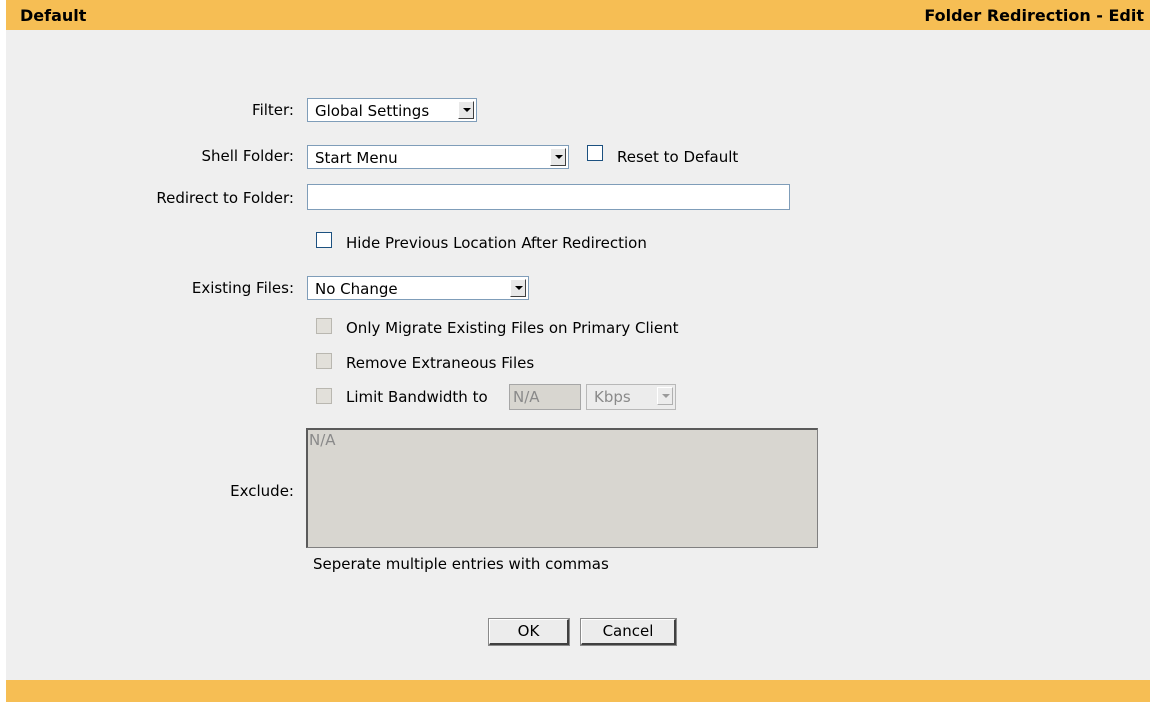 Image resolution: width=1150 pixels, height=702 pixels. What do you see at coordinates (562, 488) in the screenshot?
I see `exclude-textarea: N/A` at bounding box center [562, 488].